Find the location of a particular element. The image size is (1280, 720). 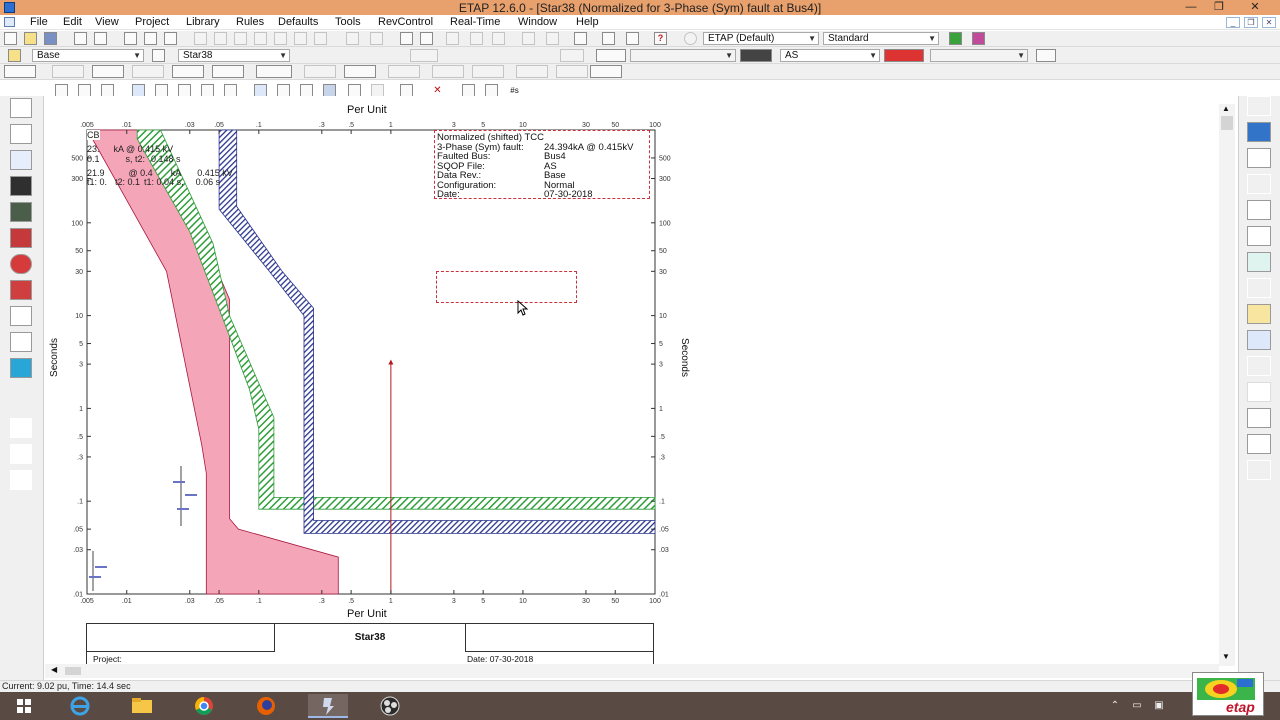

menu-revcontrol: RevControl is located at coordinates (405, 22).